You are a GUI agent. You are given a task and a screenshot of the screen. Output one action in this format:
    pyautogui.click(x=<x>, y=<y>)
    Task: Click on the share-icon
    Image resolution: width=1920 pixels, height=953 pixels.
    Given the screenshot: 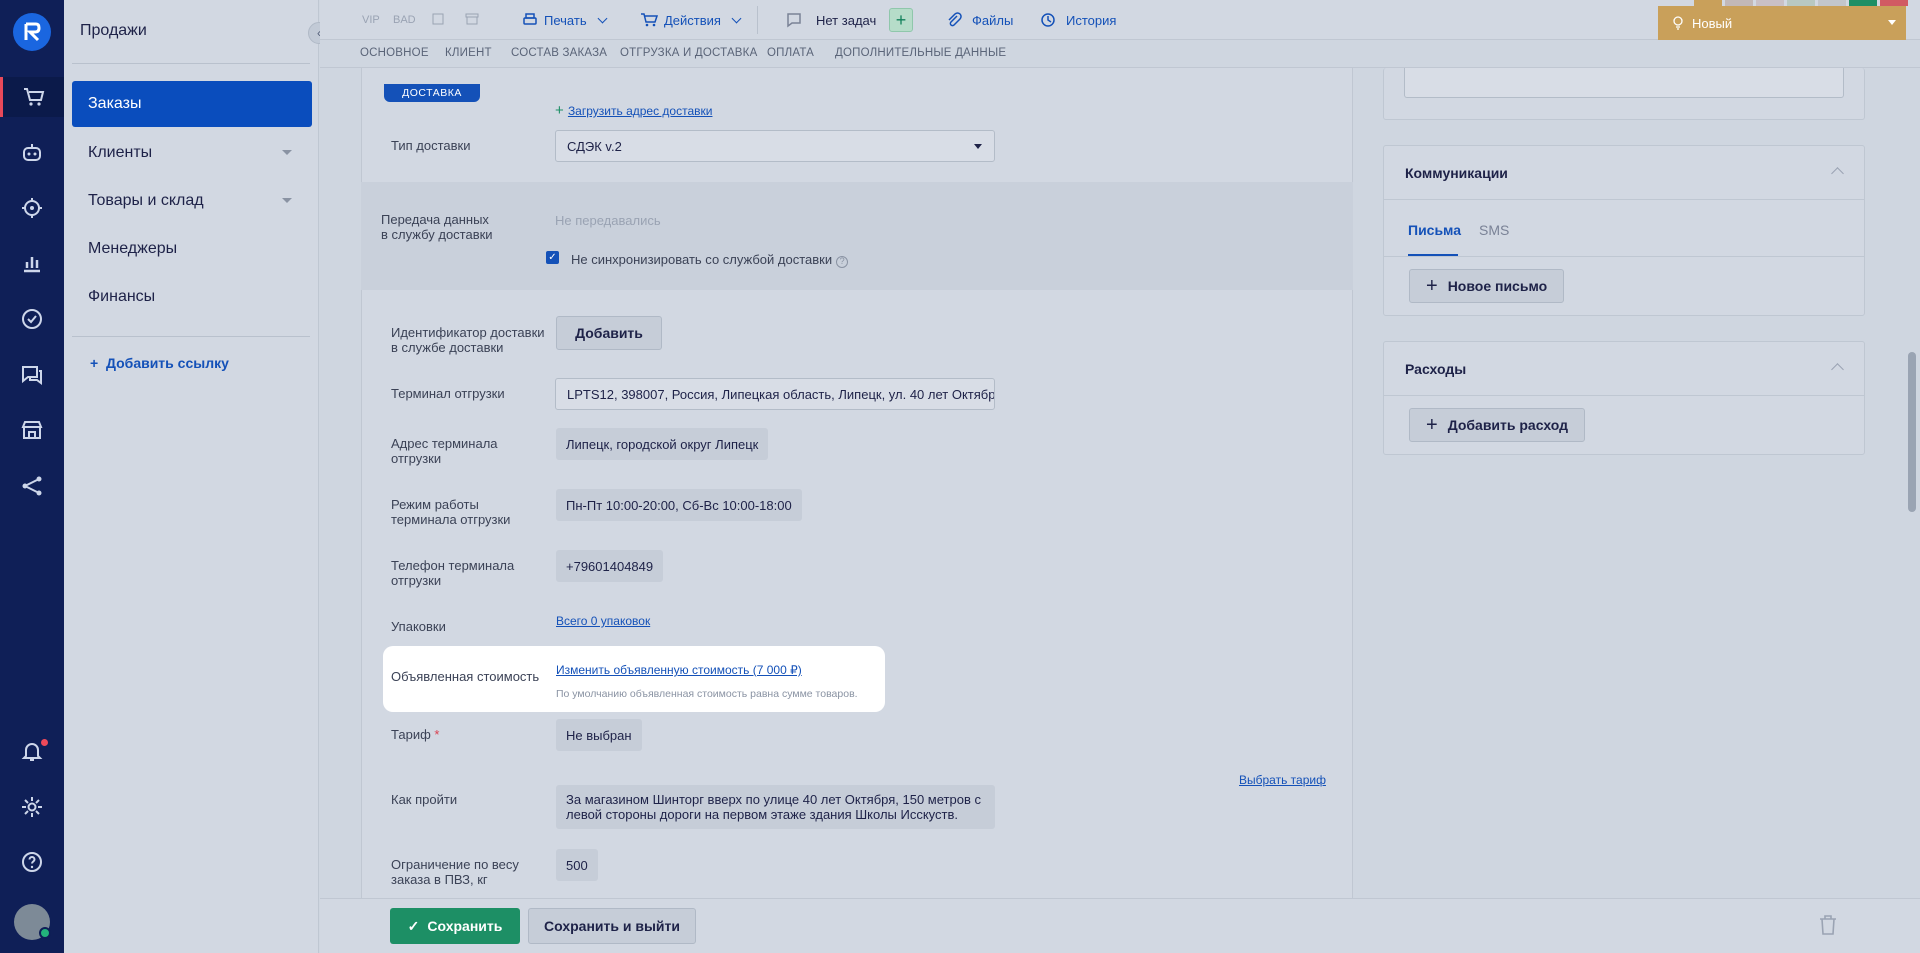 What is the action you would take?
    pyautogui.click(x=32, y=486)
    